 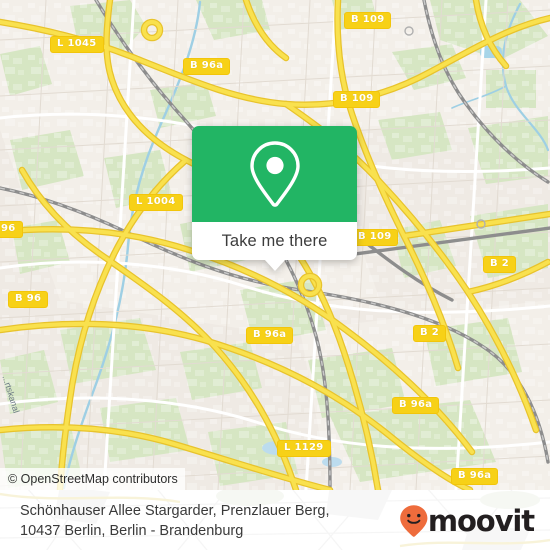 I want to click on map-pin-icon, so click(x=274, y=174).